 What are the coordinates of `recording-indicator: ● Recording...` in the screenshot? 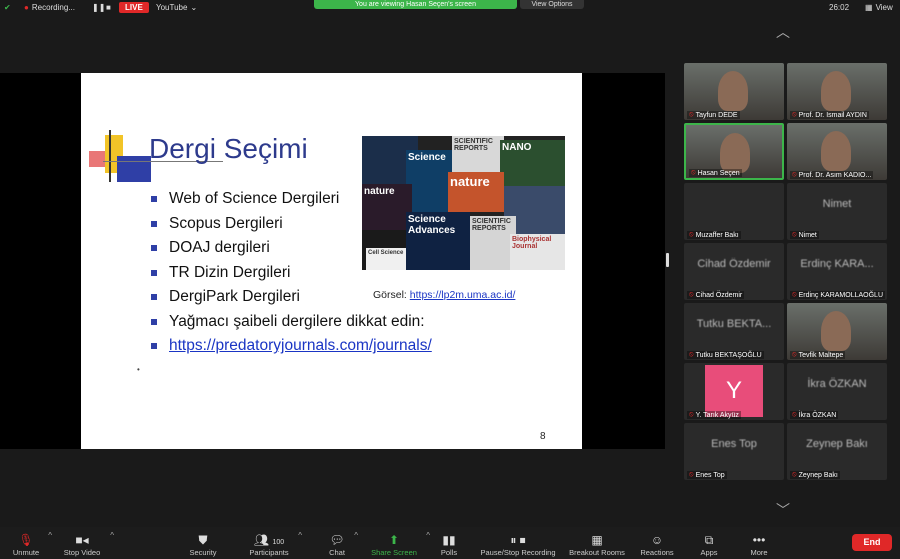 It's located at (49, 7).